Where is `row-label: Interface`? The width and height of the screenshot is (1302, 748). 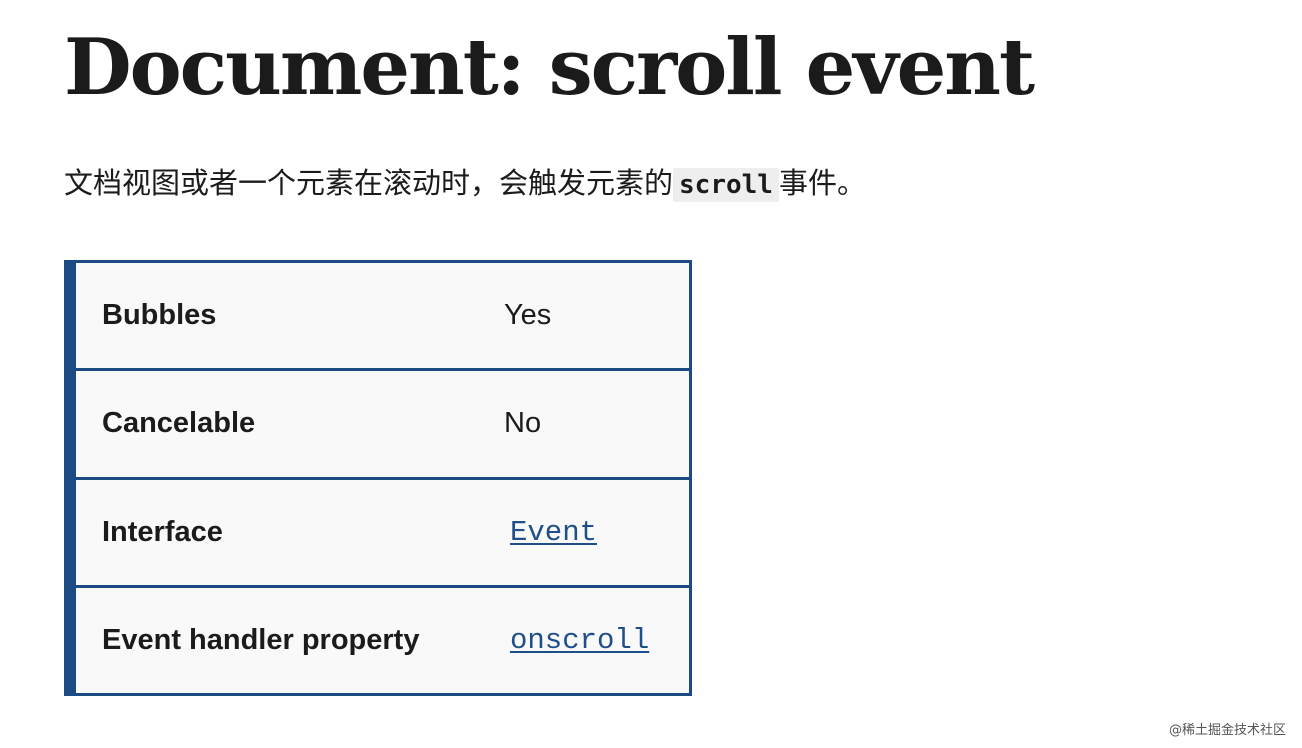 row-label: Interface is located at coordinates (272, 532).